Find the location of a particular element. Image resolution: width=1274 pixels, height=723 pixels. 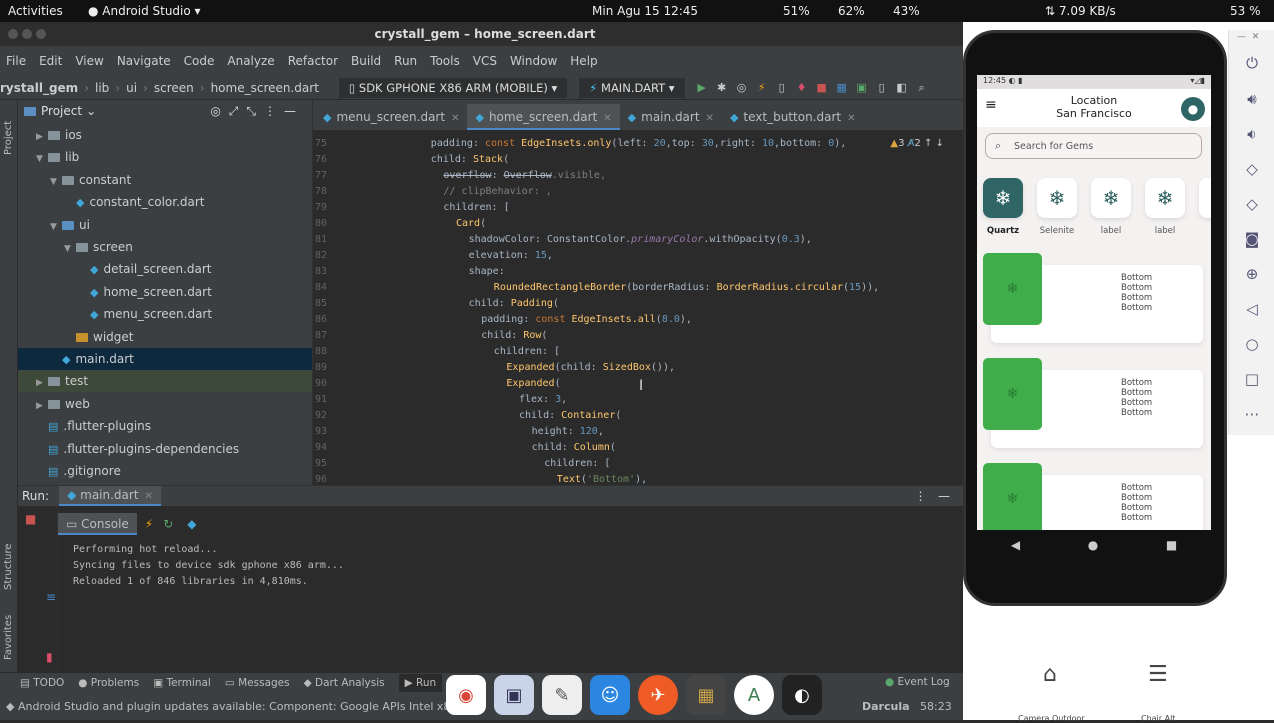

maximize-window-button is located at coordinates (41, 34).